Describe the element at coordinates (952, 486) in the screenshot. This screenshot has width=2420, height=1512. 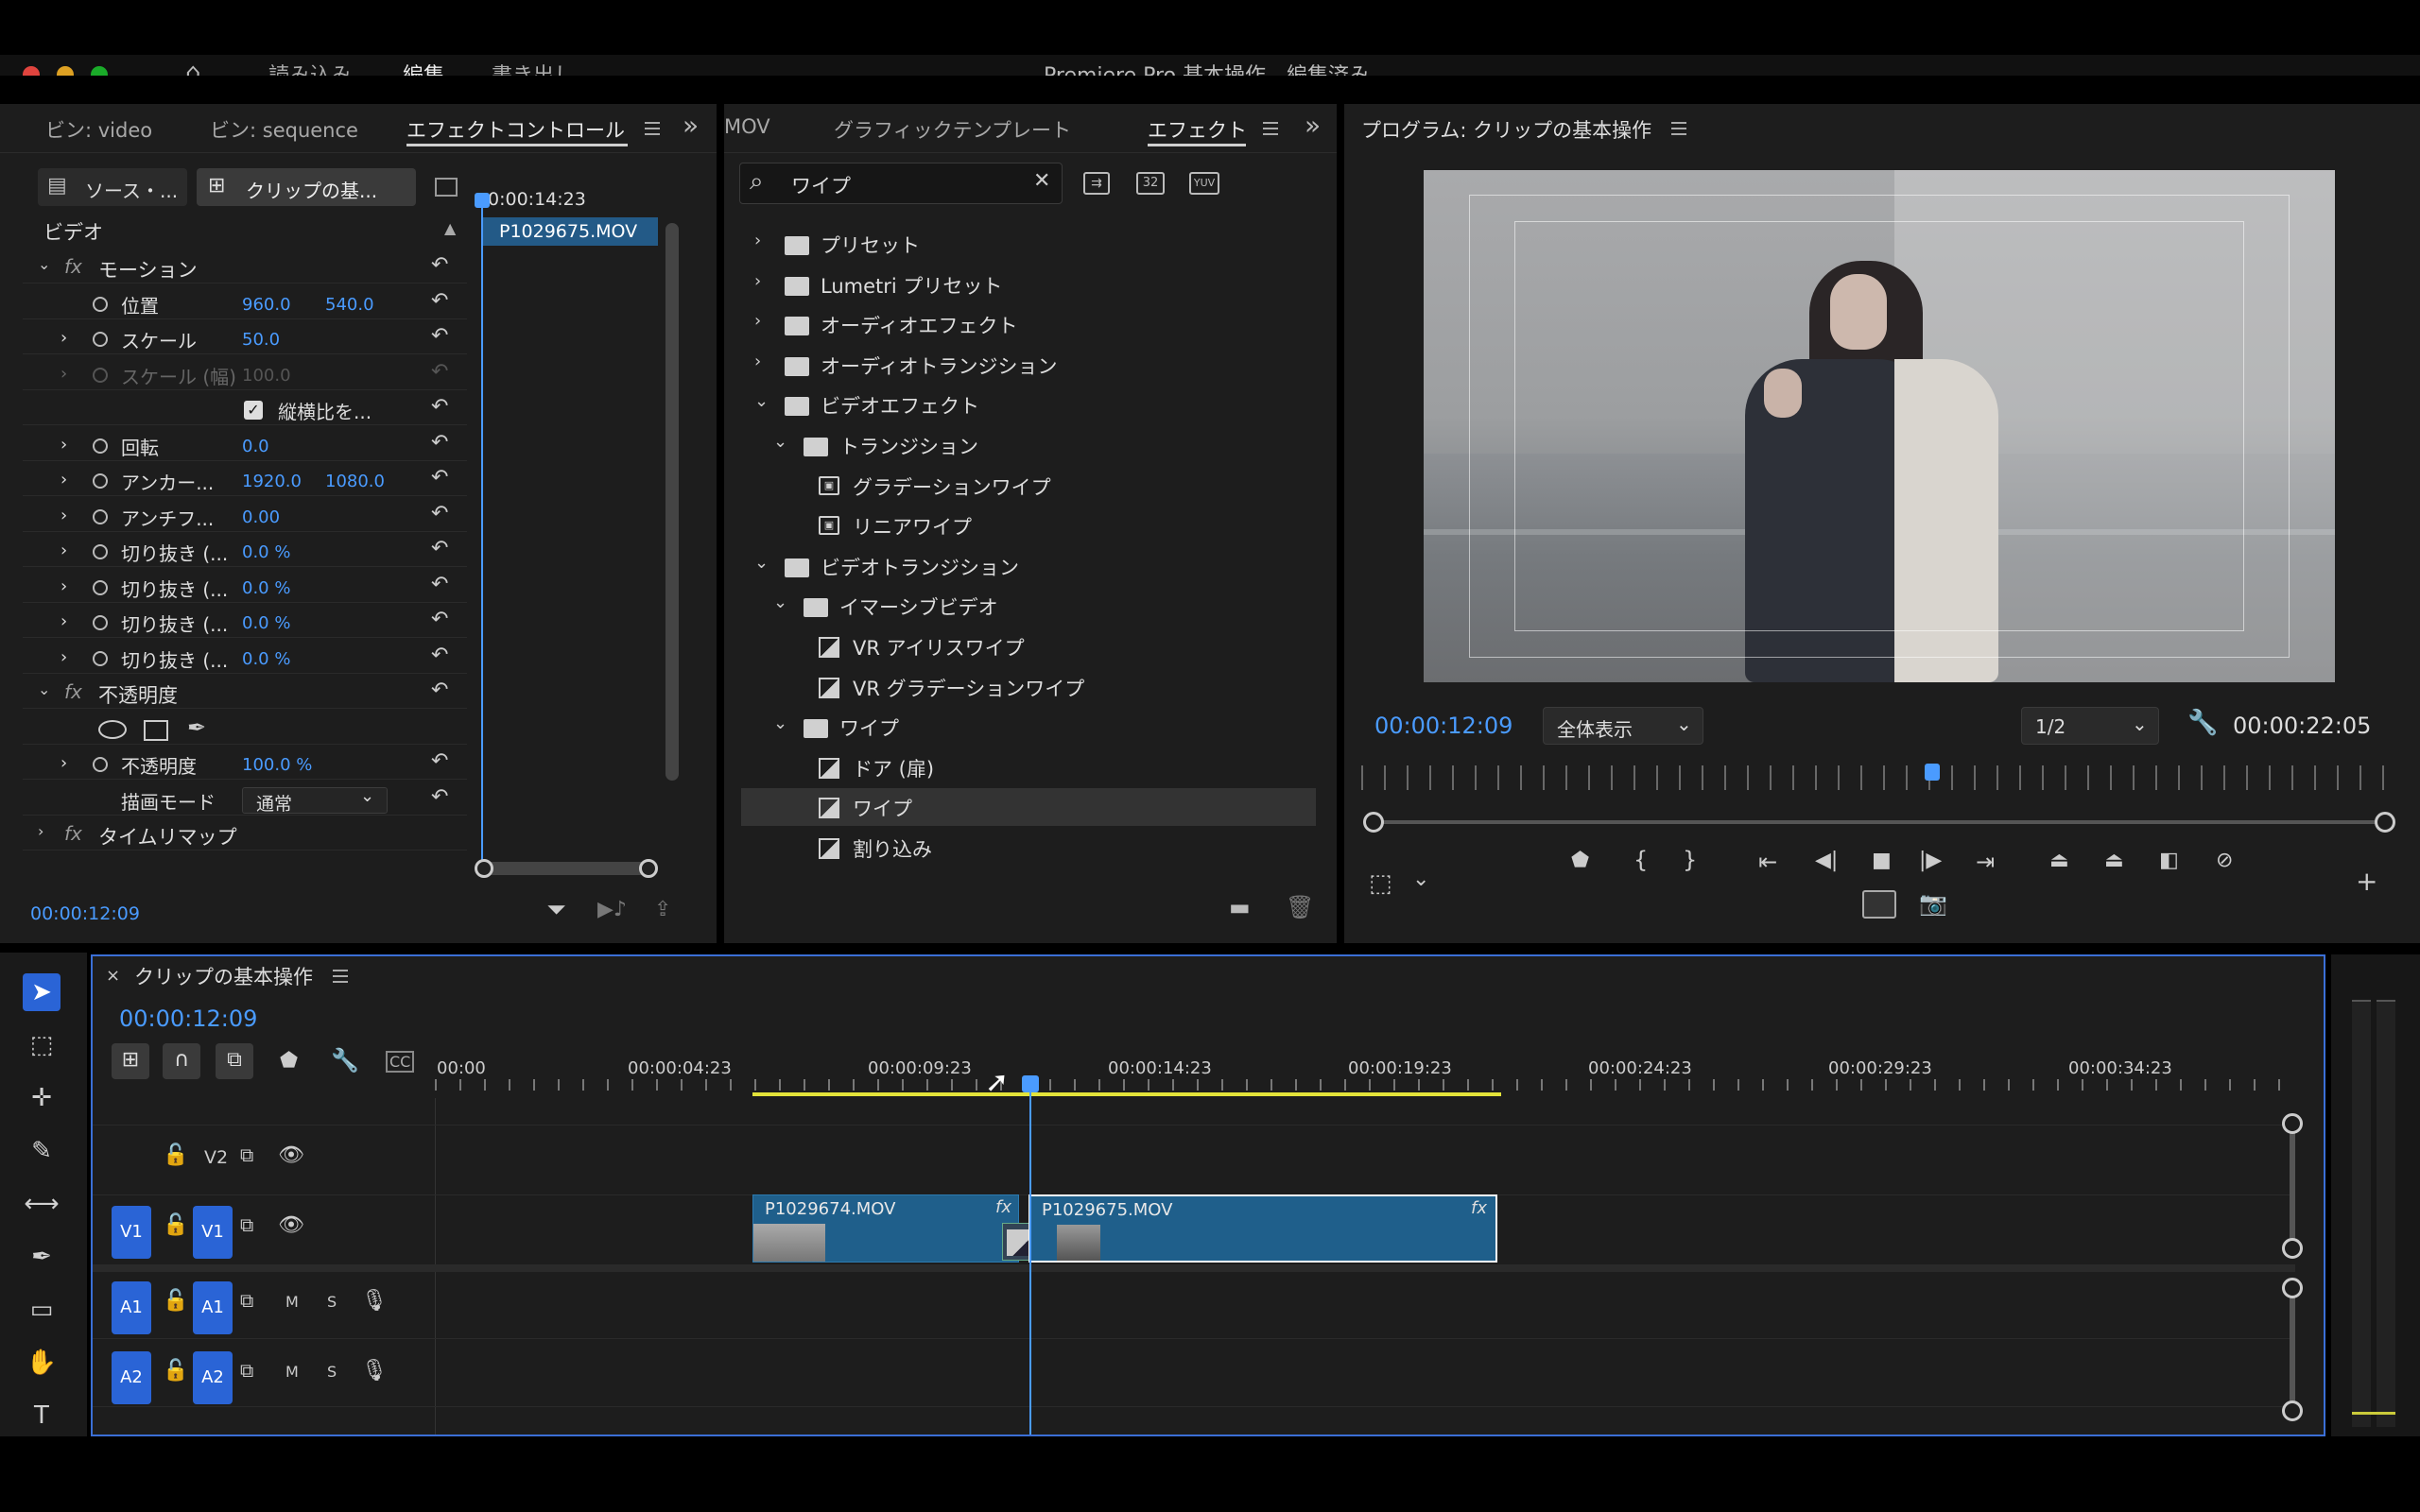
I see `tree-item-label: グラデーションワイプ` at that location.